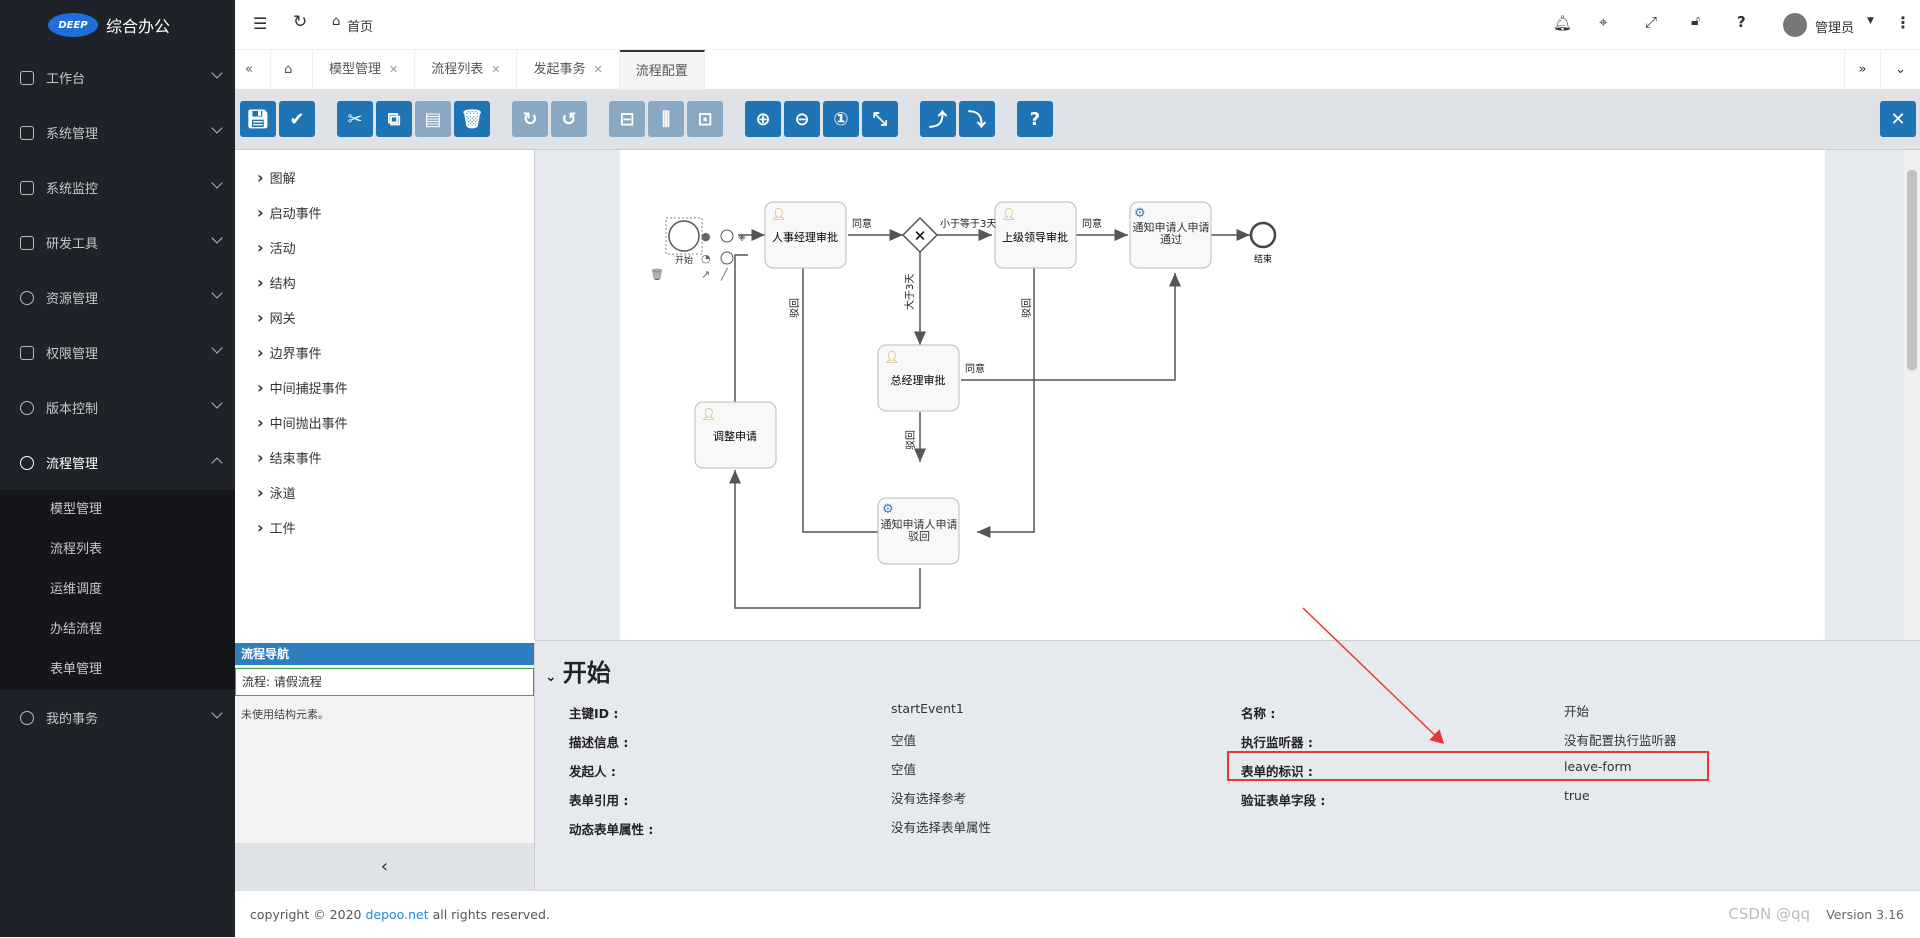 This screenshot has height=938, width=1920. Describe the element at coordinates (735, 435) in the screenshot. I see `task-adjust-request: 👤︎ 调整申请` at that location.